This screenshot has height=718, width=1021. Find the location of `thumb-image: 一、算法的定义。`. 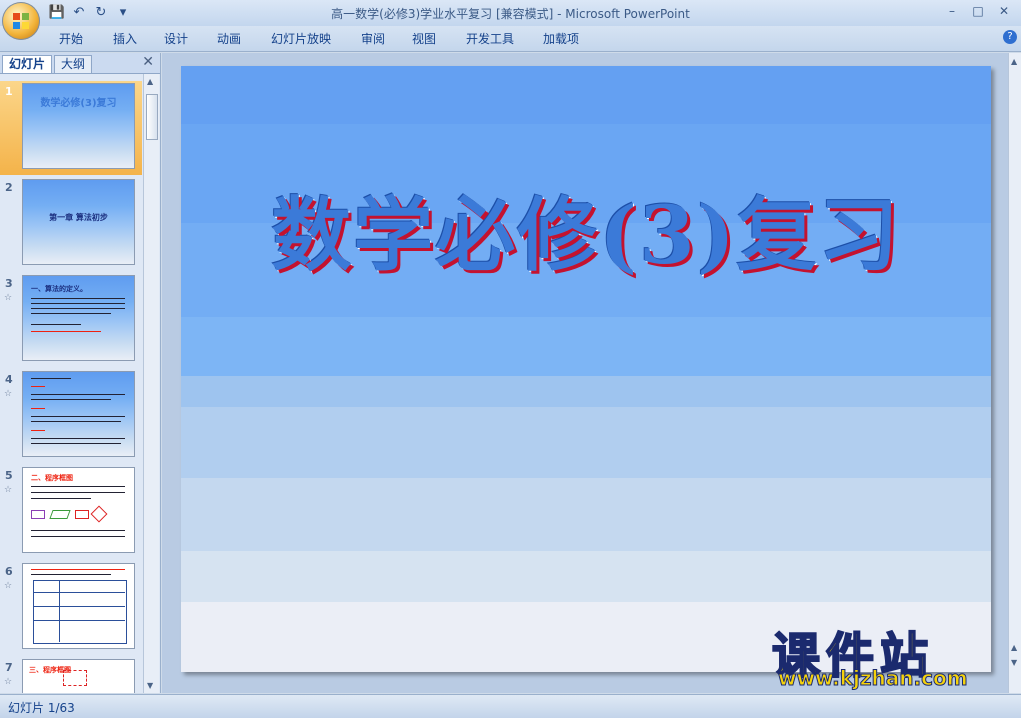

thumb-image: 一、算法的定义。 is located at coordinates (78, 318).